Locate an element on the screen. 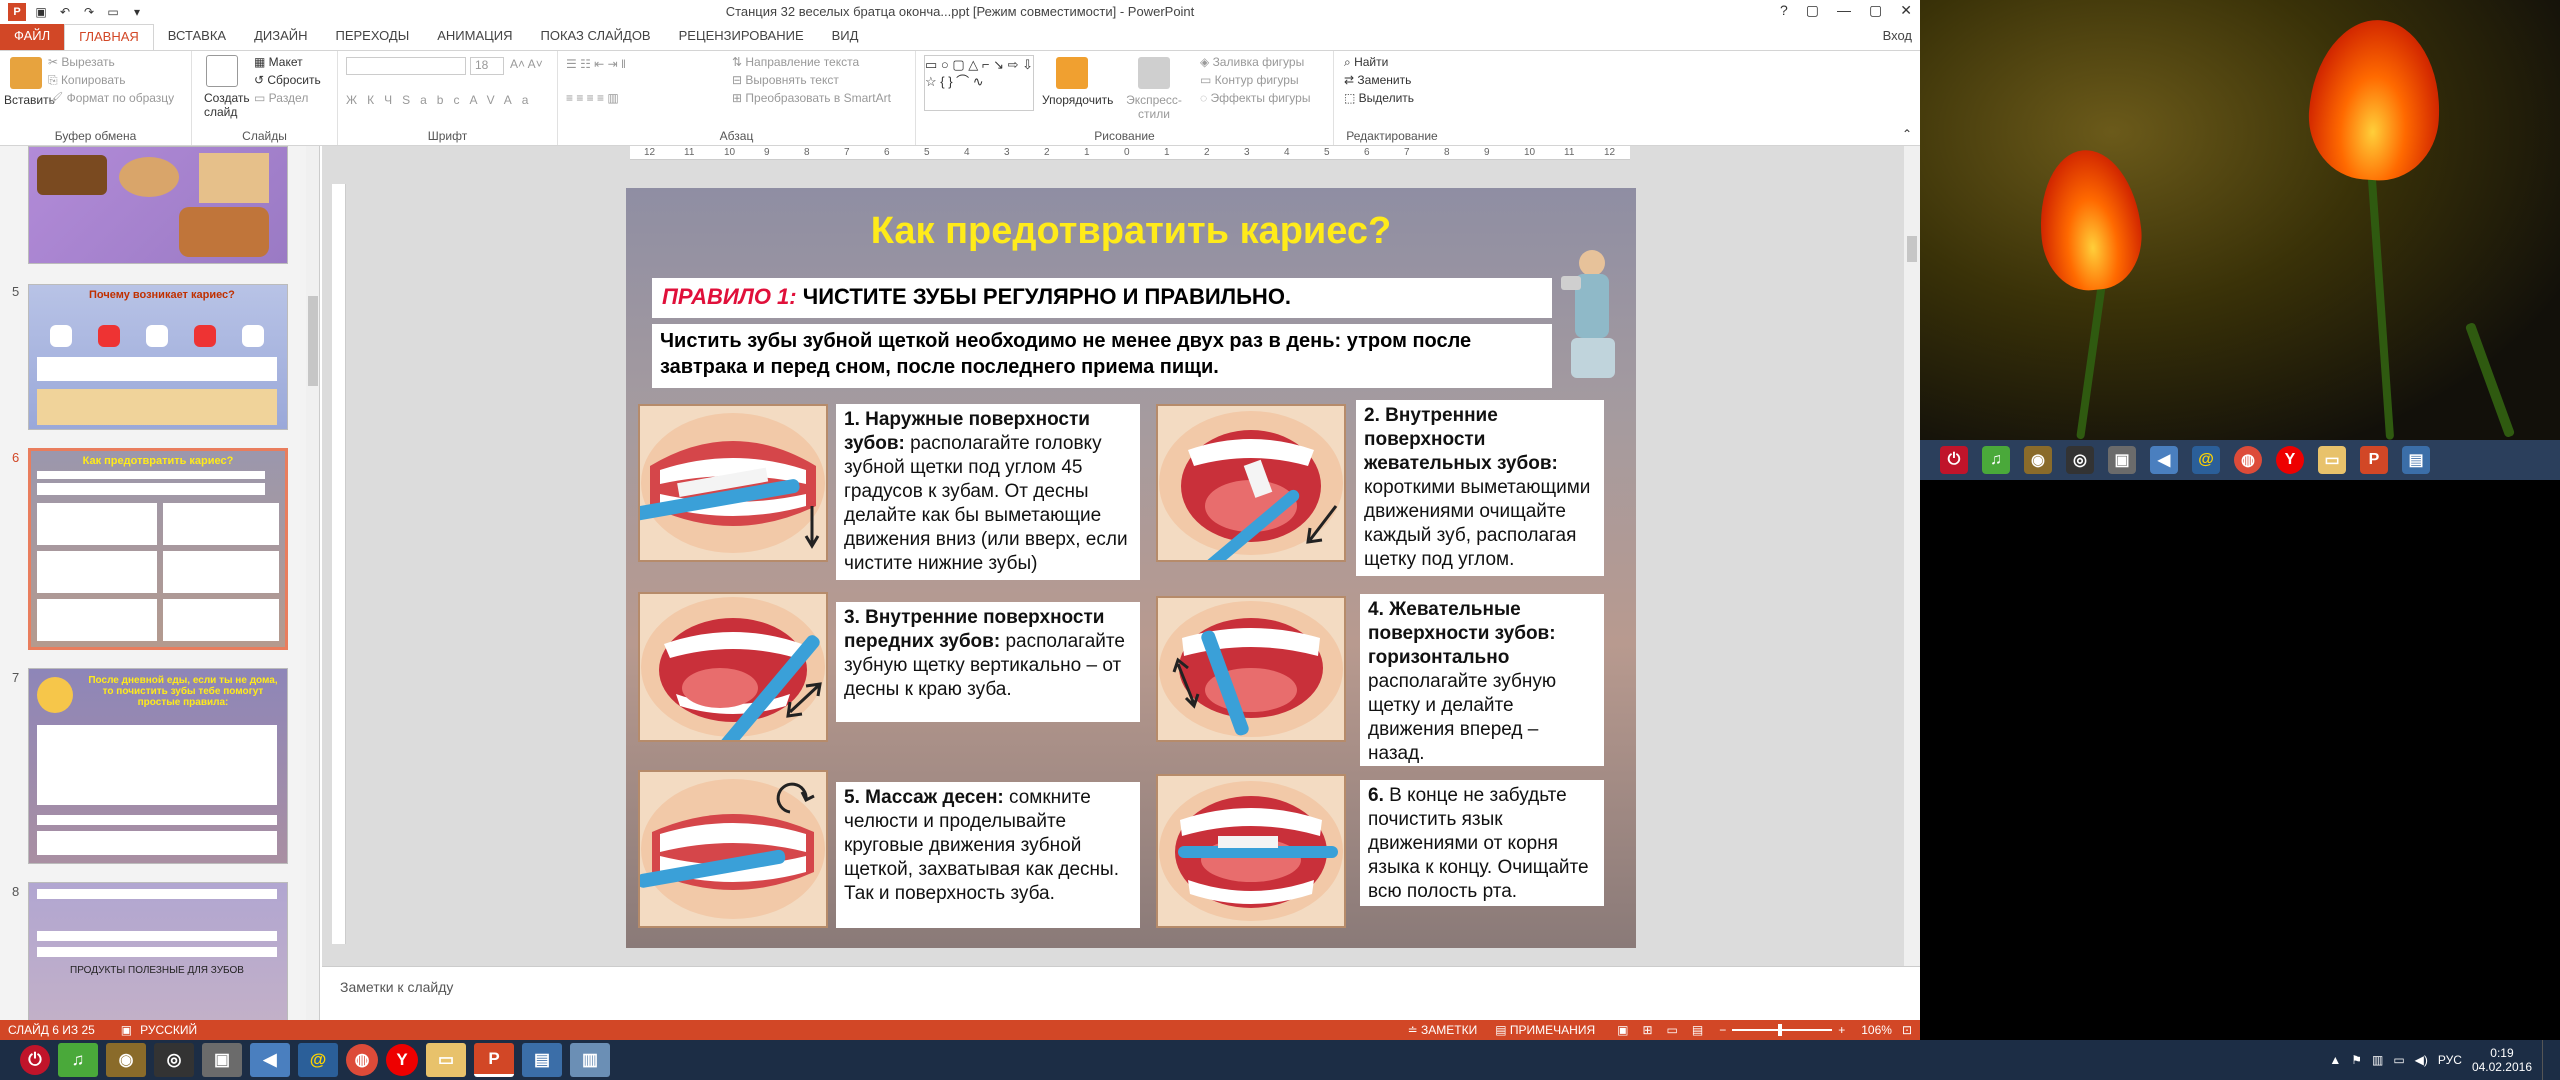  tab-animation: АНИМАЦИЯ is located at coordinates (474, 37).